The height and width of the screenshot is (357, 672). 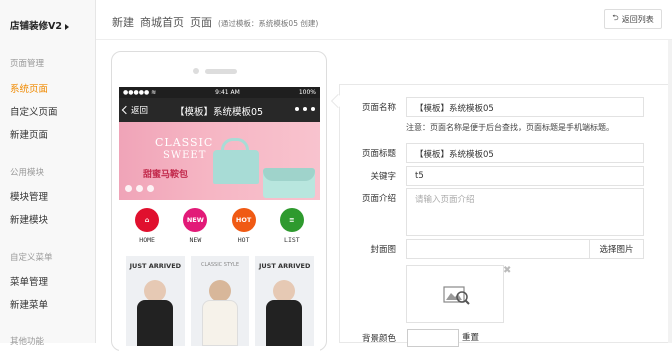 What do you see at coordinates (185, 155) in the screenshot?
I see `banner-line: SWEET` at bounding box center [185, 155].